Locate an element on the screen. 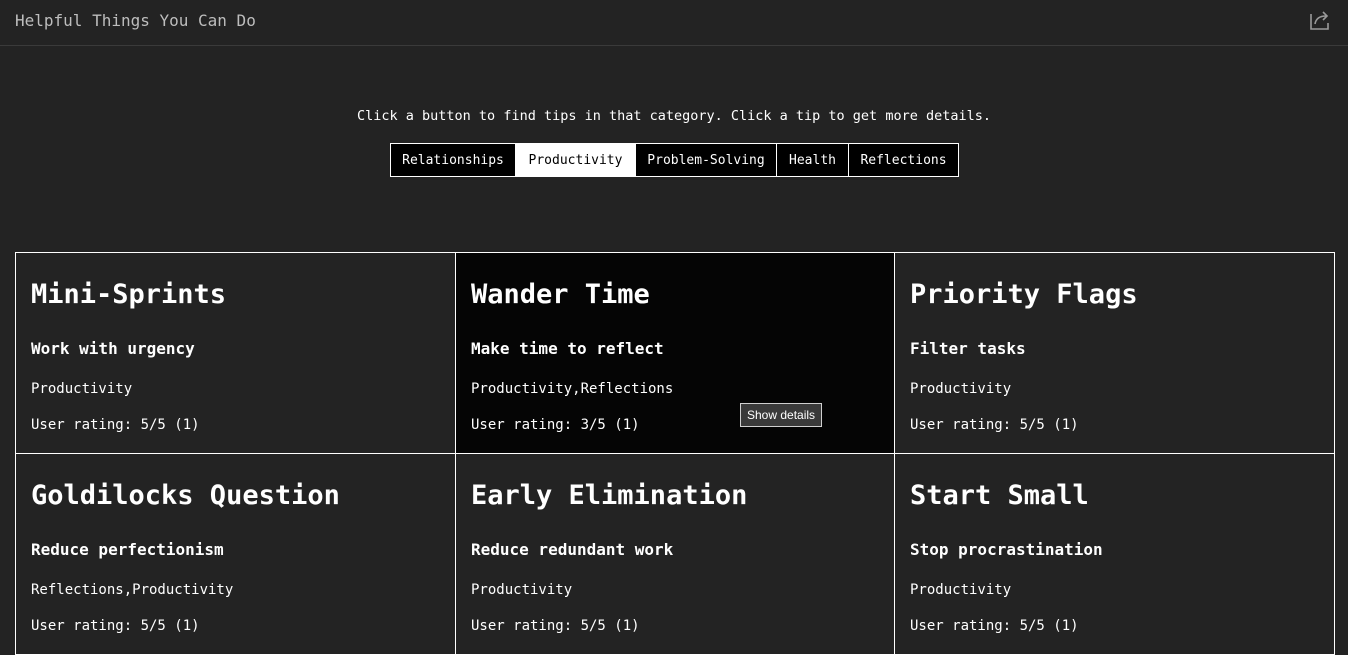  category-button-productivity: Productivity is located at coordinates (575, 160).